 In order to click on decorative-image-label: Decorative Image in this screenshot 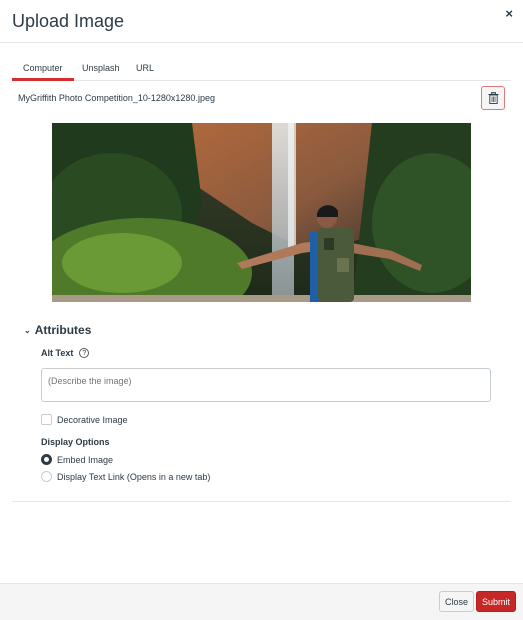, I will do `click(92, 419)`.